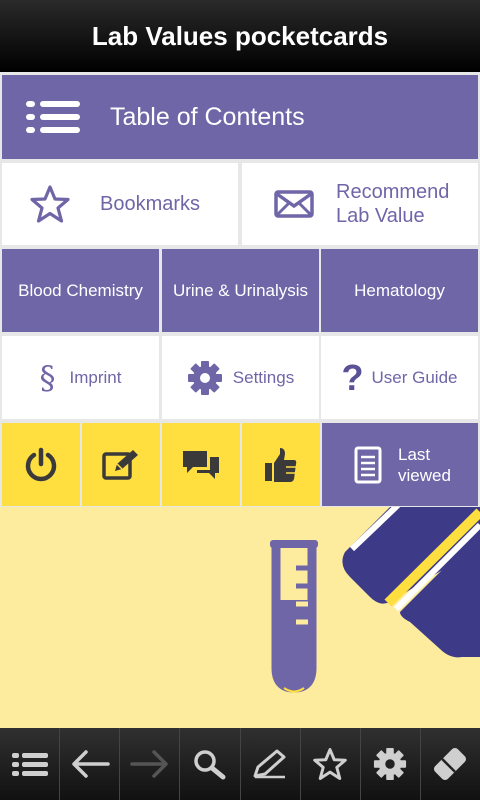 The width and height of the screenshot is (480, 800). I want to click on edit-note-icon, so click(120, 464).